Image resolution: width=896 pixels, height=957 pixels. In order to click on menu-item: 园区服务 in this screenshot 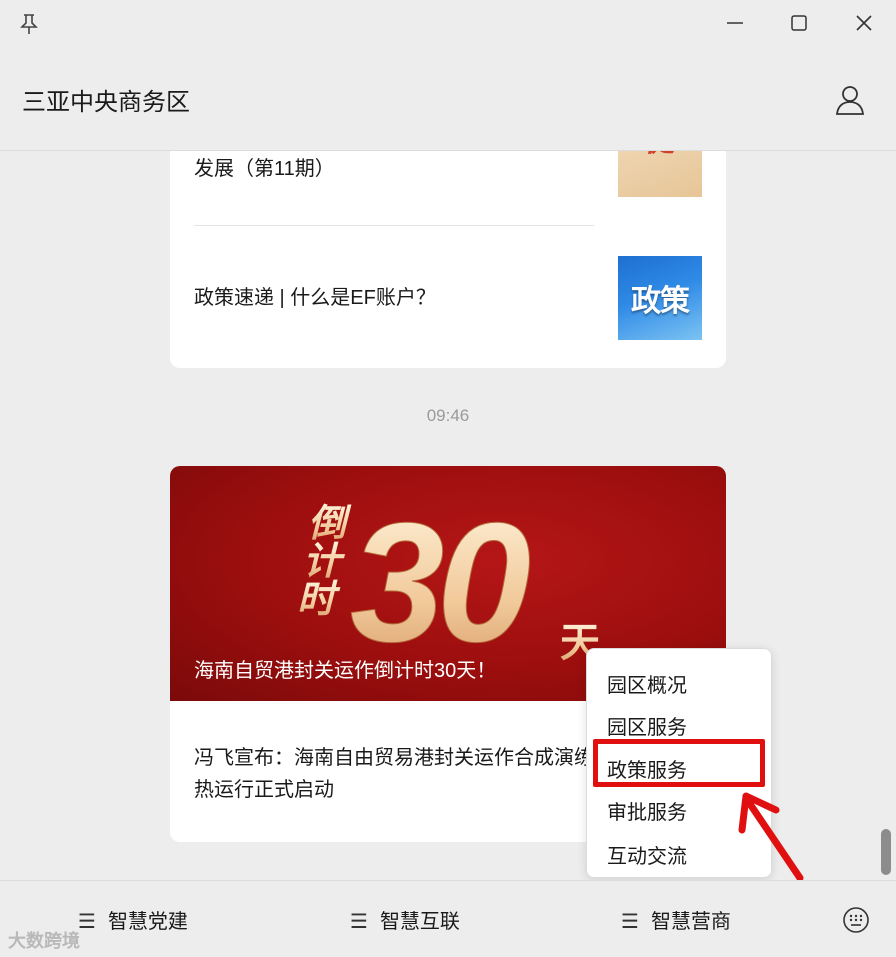, I will do `click(647, 725)`.